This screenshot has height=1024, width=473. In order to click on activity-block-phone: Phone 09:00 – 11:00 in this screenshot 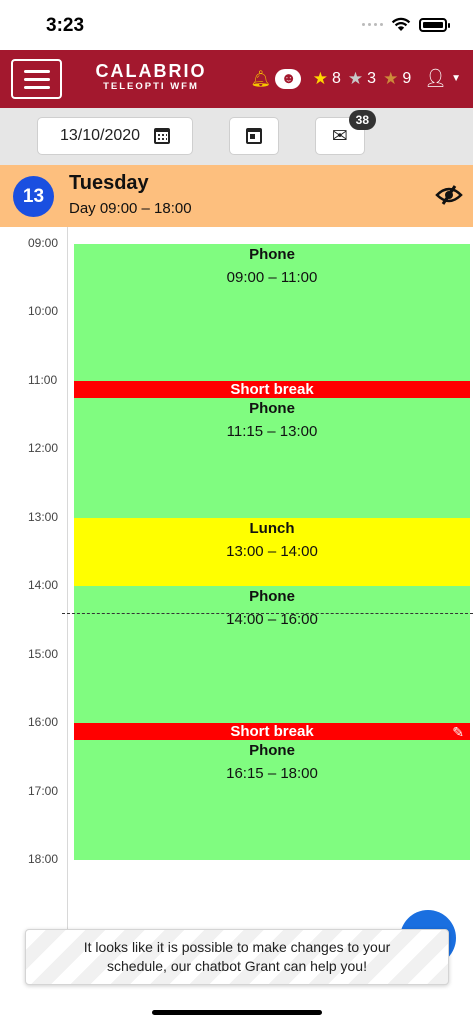, I will do `click(272, 312)`.